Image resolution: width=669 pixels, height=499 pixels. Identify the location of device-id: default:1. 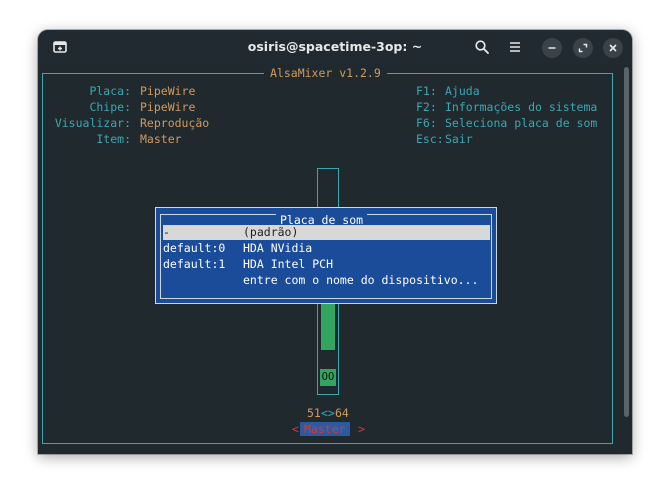
(194, 264).